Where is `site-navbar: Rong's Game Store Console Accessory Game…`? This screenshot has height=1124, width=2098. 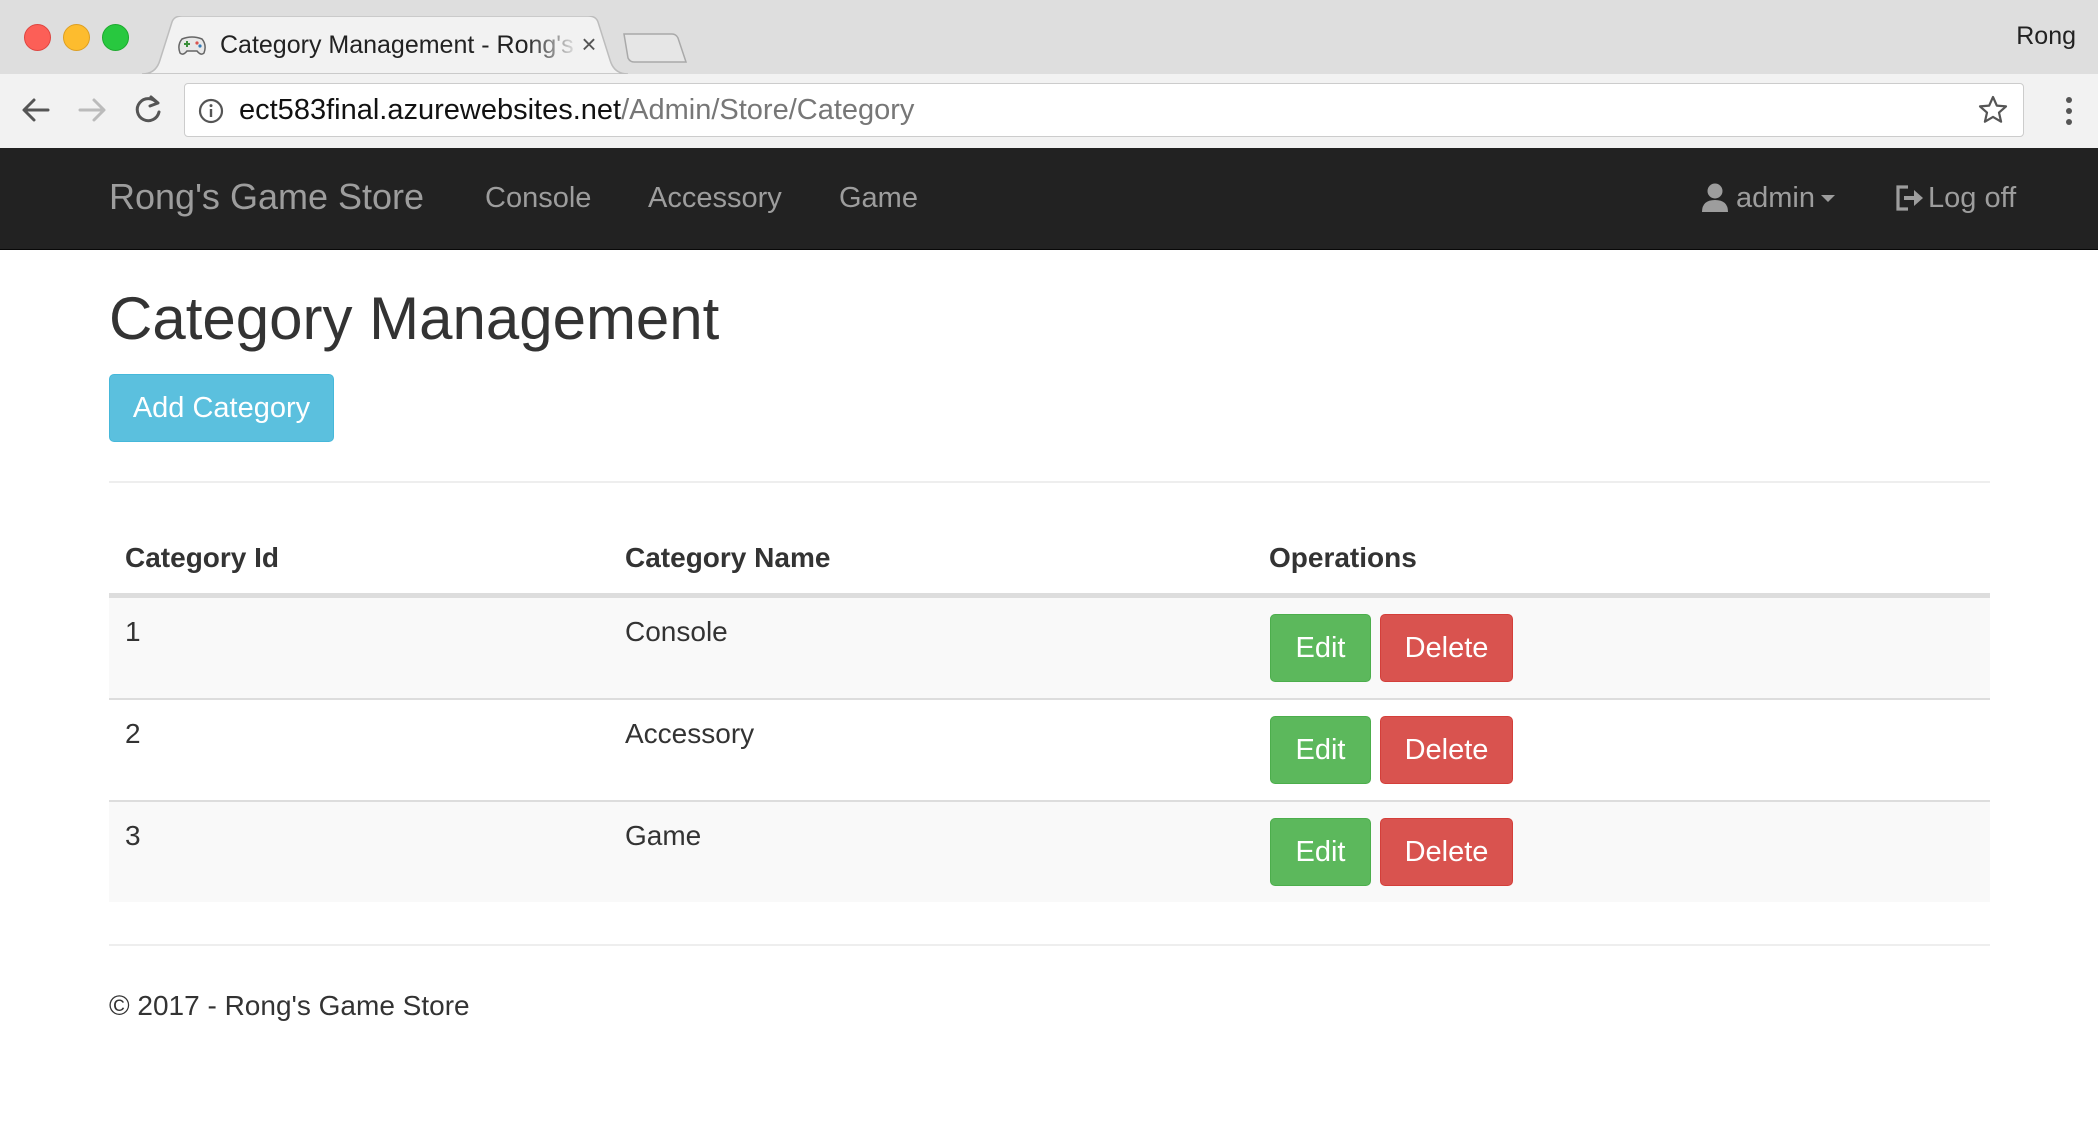
site-navbar: Rong's Game Store Console Accessory Game… is located at coordinates (1049, 199).